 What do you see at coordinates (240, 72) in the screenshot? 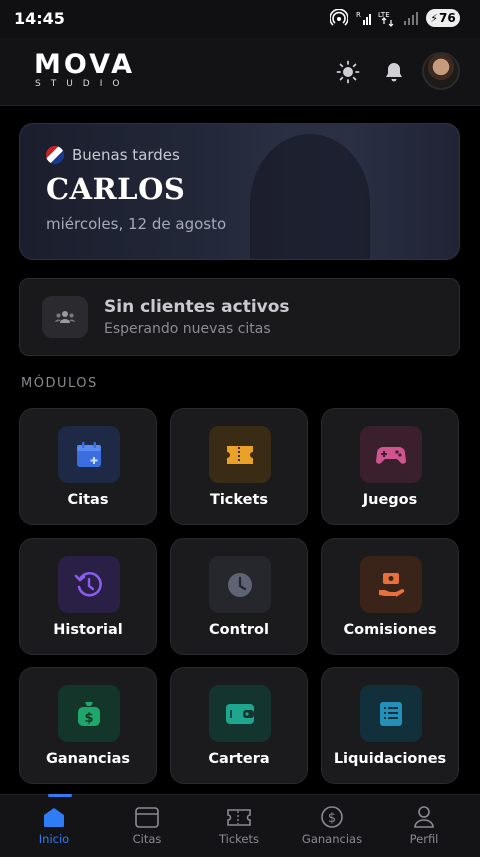
I see `app-header: MOVA STUDIO` at bounding box center [240, 72].